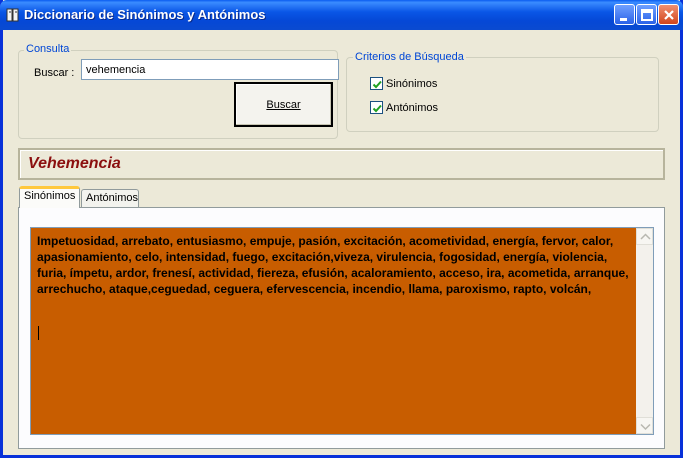 This screenshot has width=683, height=458. I want to click on text-caret, so click(38, 333).